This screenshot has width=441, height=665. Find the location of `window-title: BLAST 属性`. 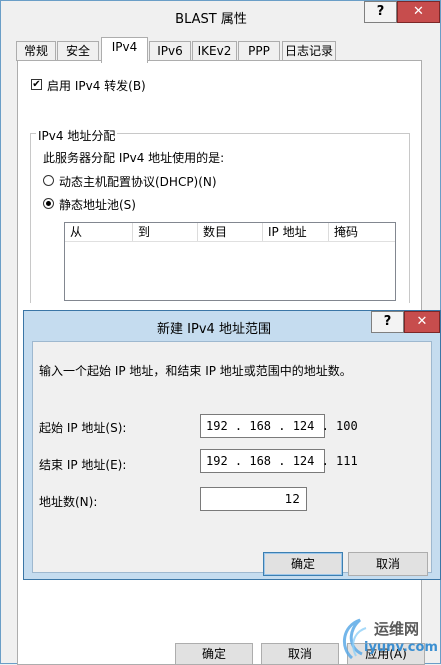

window-title: BLAST 属性 is located at coordinates (211, 19).